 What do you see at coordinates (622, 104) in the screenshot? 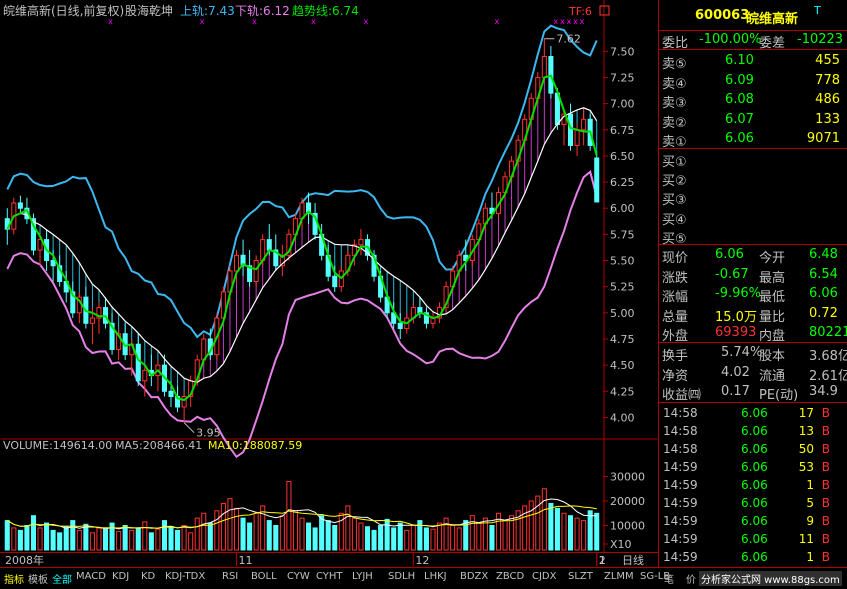
I see `price-tick-label: 7.00` at bounding box center [622, 104].